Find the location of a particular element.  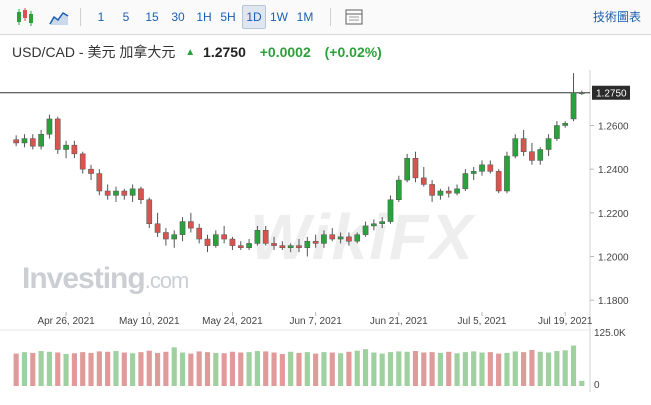

timeframe-1d: 1D is located at coordinates (254, 17).